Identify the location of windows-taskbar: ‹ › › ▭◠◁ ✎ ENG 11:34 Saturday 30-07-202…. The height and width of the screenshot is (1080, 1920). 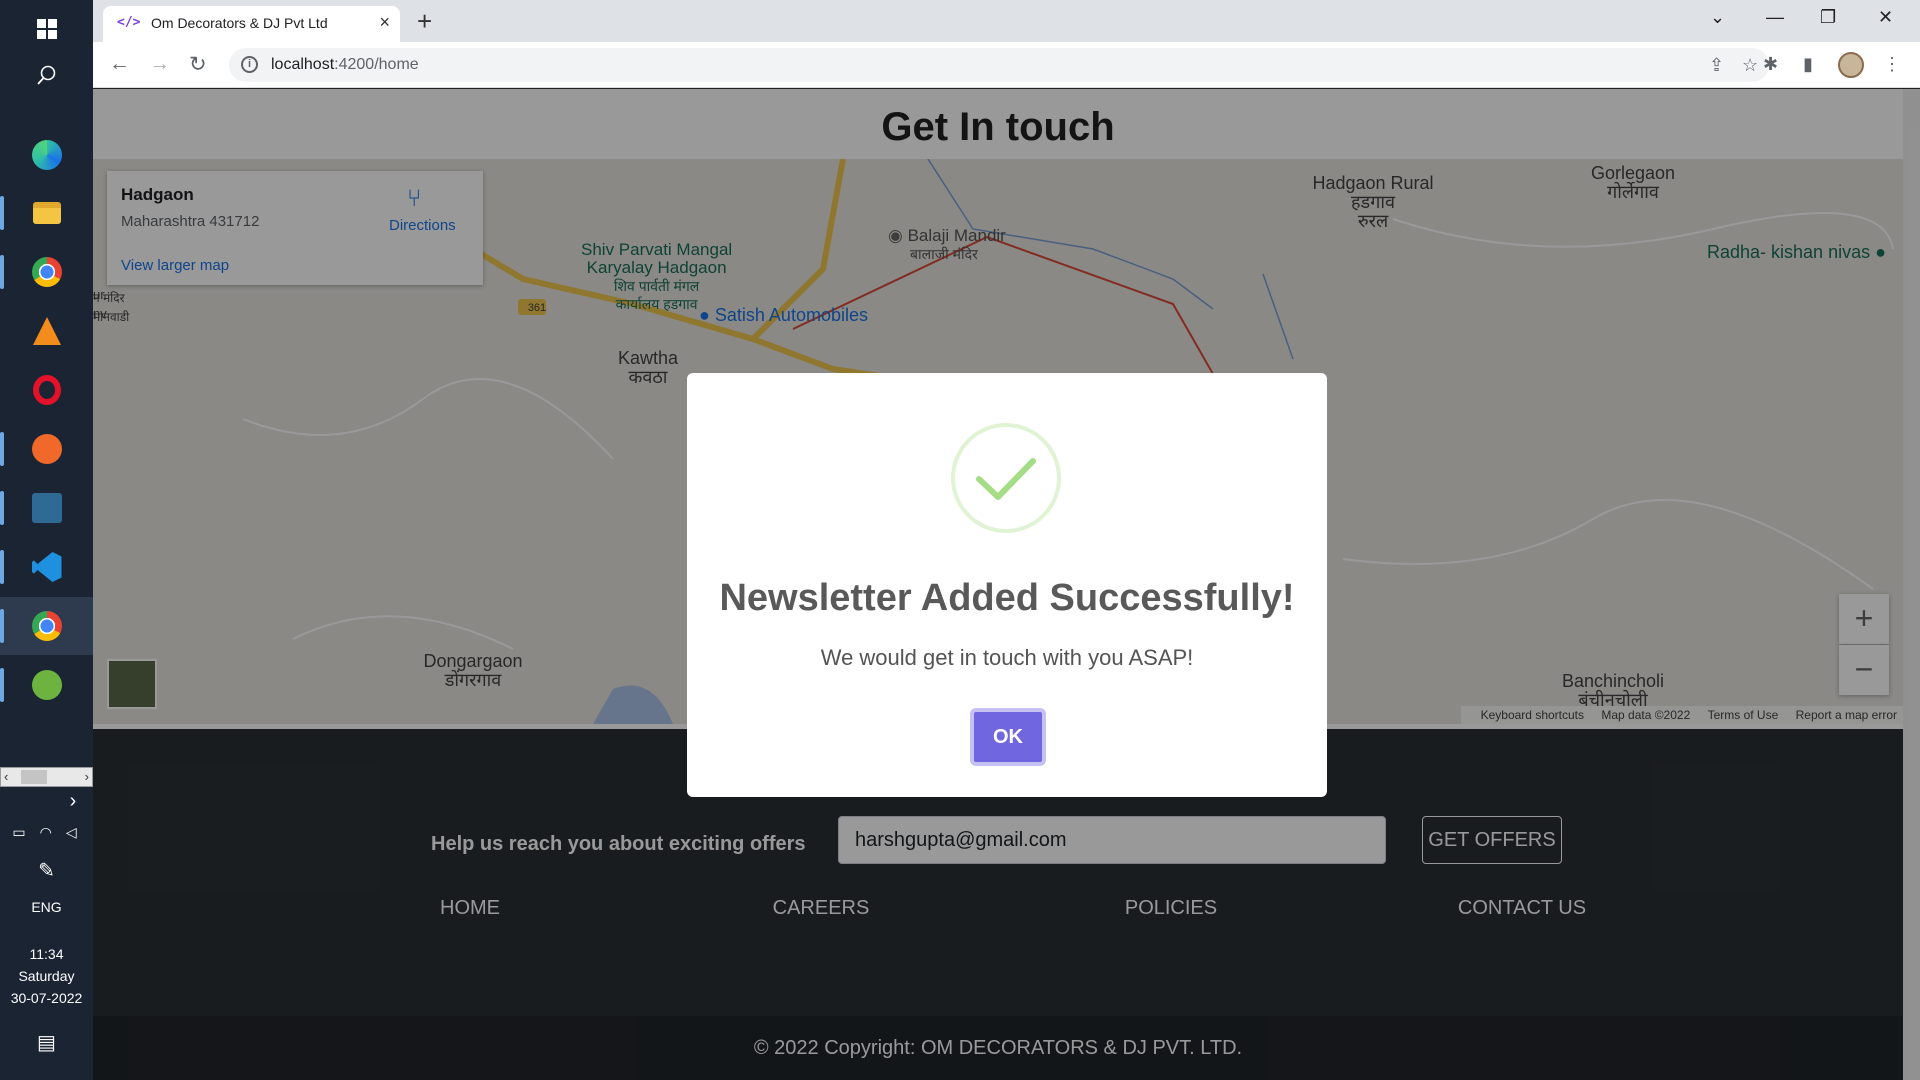
(46, 540).